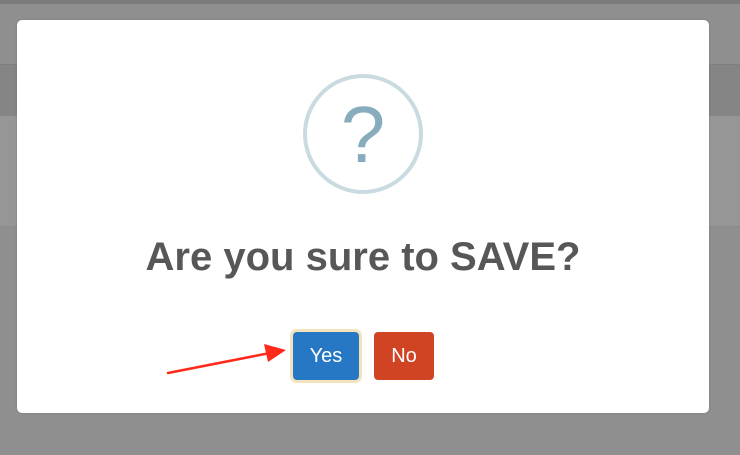 The height and width of the screenshot is (455, 740). What do you see at coordinates (404, 356) in the screenshot?
I see `cancel-button: No` at bounding box center [404, 356].